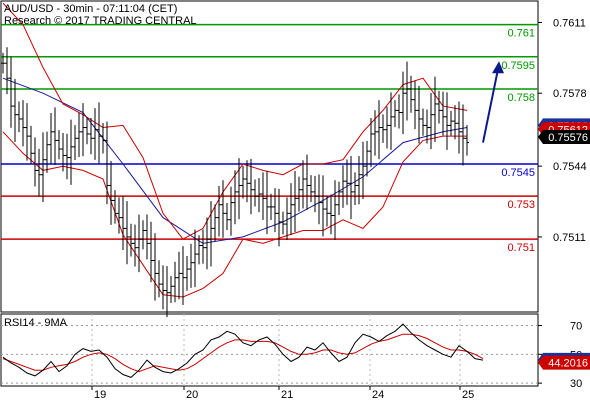  I want to click on rsi-tick-label: 70, so click(576, 327).